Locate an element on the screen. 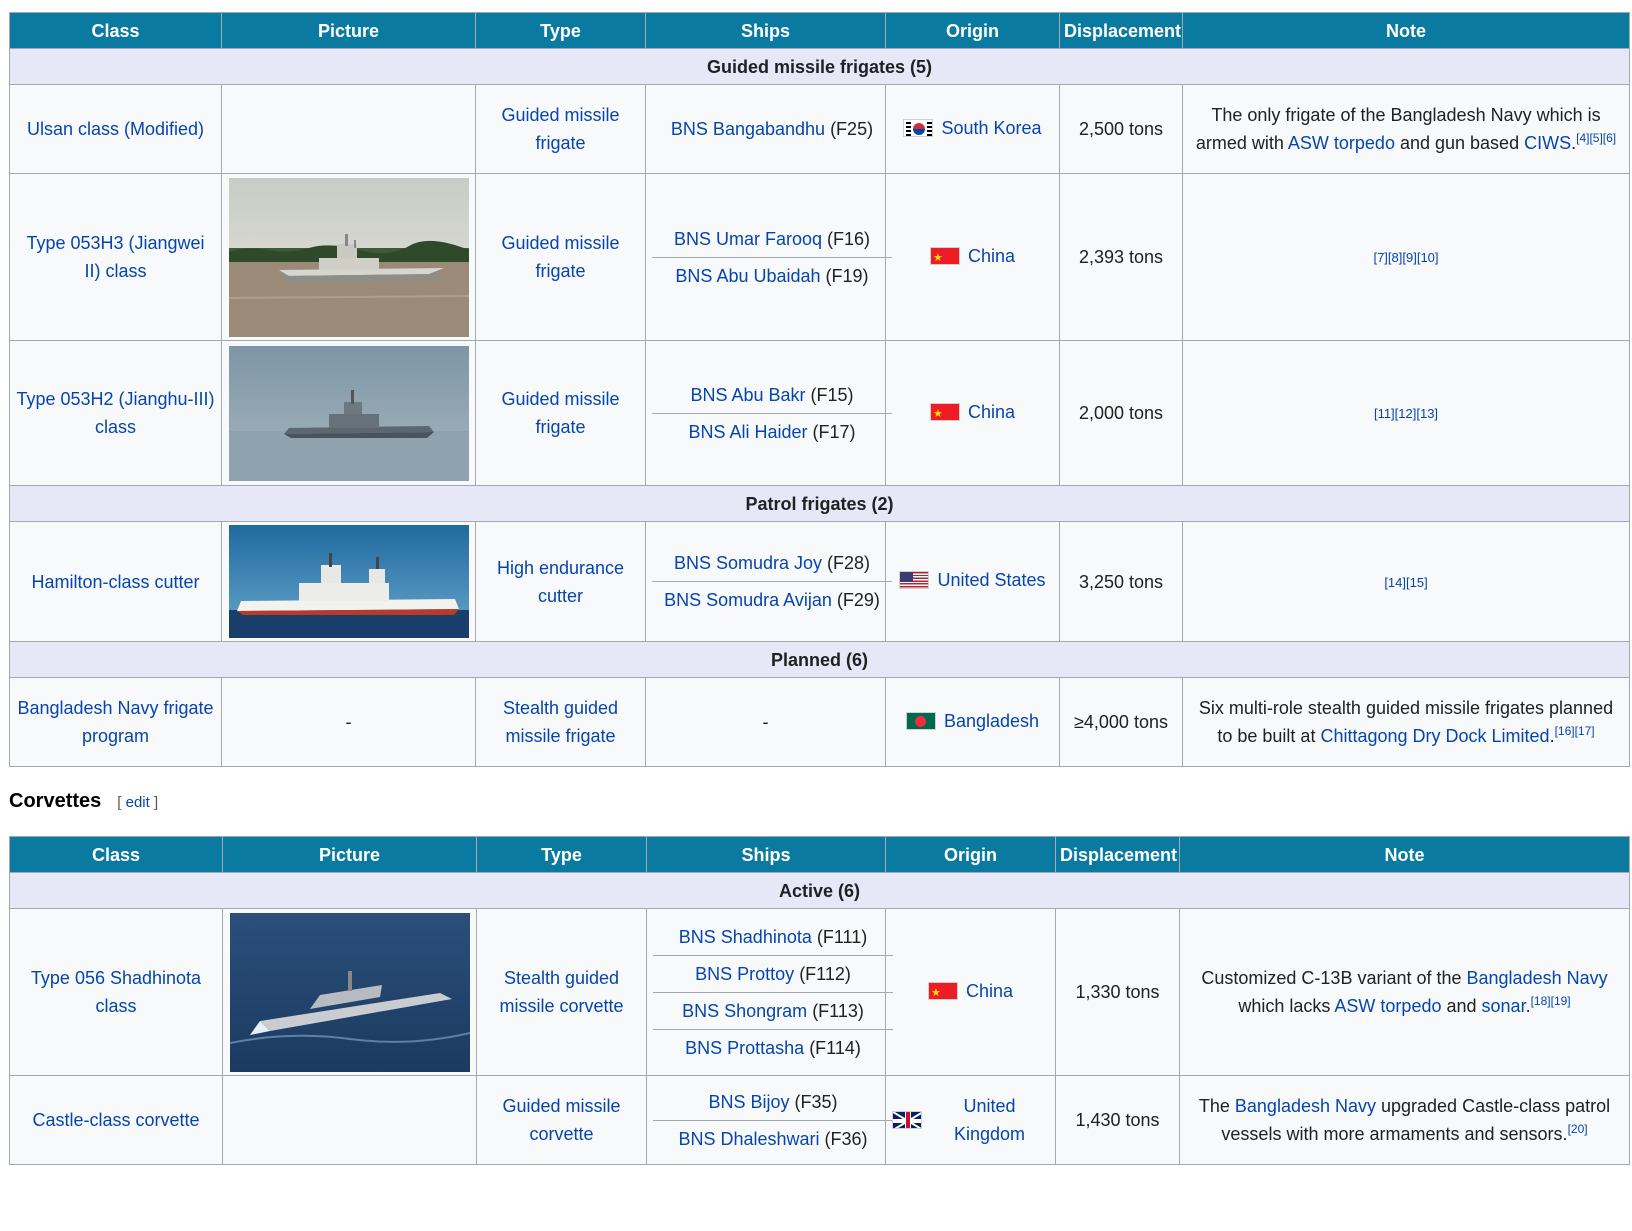 Image resolution: width=1632 pixels, height=1231 pixels. ship-link: BNS Ali Haider is located at coordinates (747, 432).